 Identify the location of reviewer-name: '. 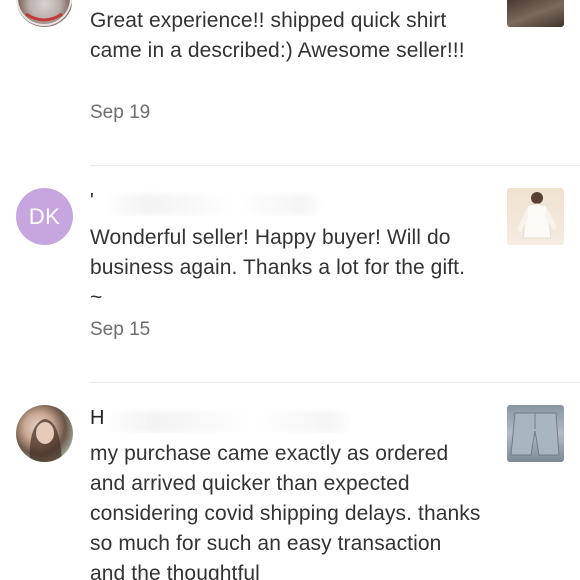
(220, 203).